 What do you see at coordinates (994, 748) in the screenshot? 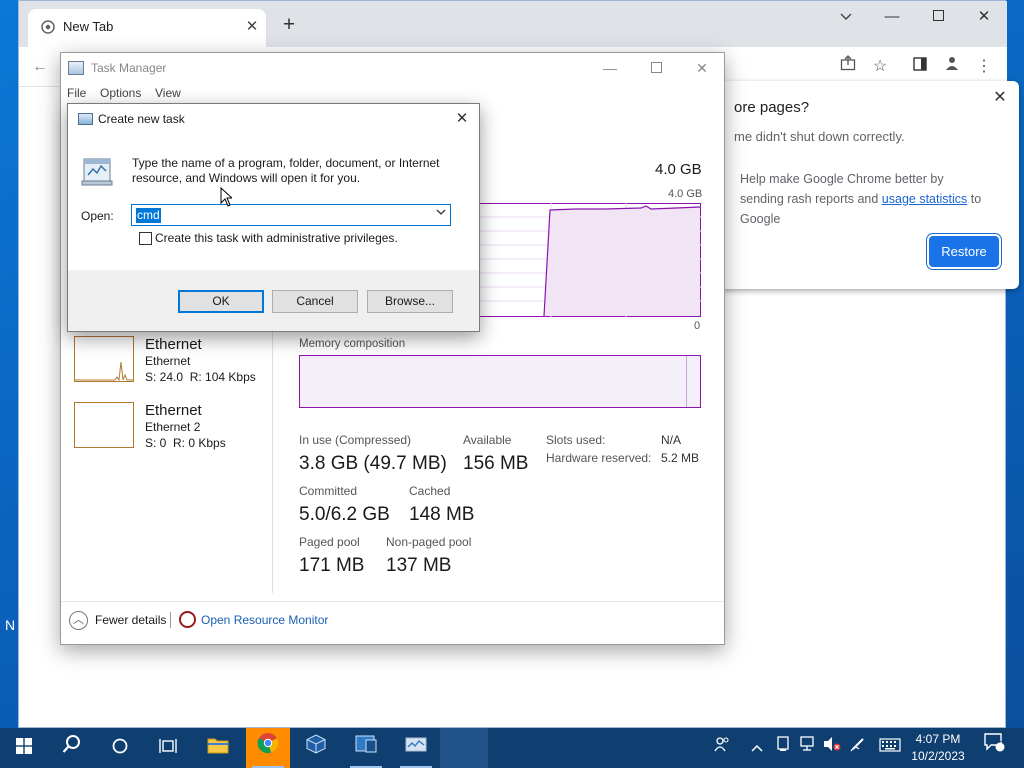
I see `action-center-icon: 1` at bounding box center [994, 748].